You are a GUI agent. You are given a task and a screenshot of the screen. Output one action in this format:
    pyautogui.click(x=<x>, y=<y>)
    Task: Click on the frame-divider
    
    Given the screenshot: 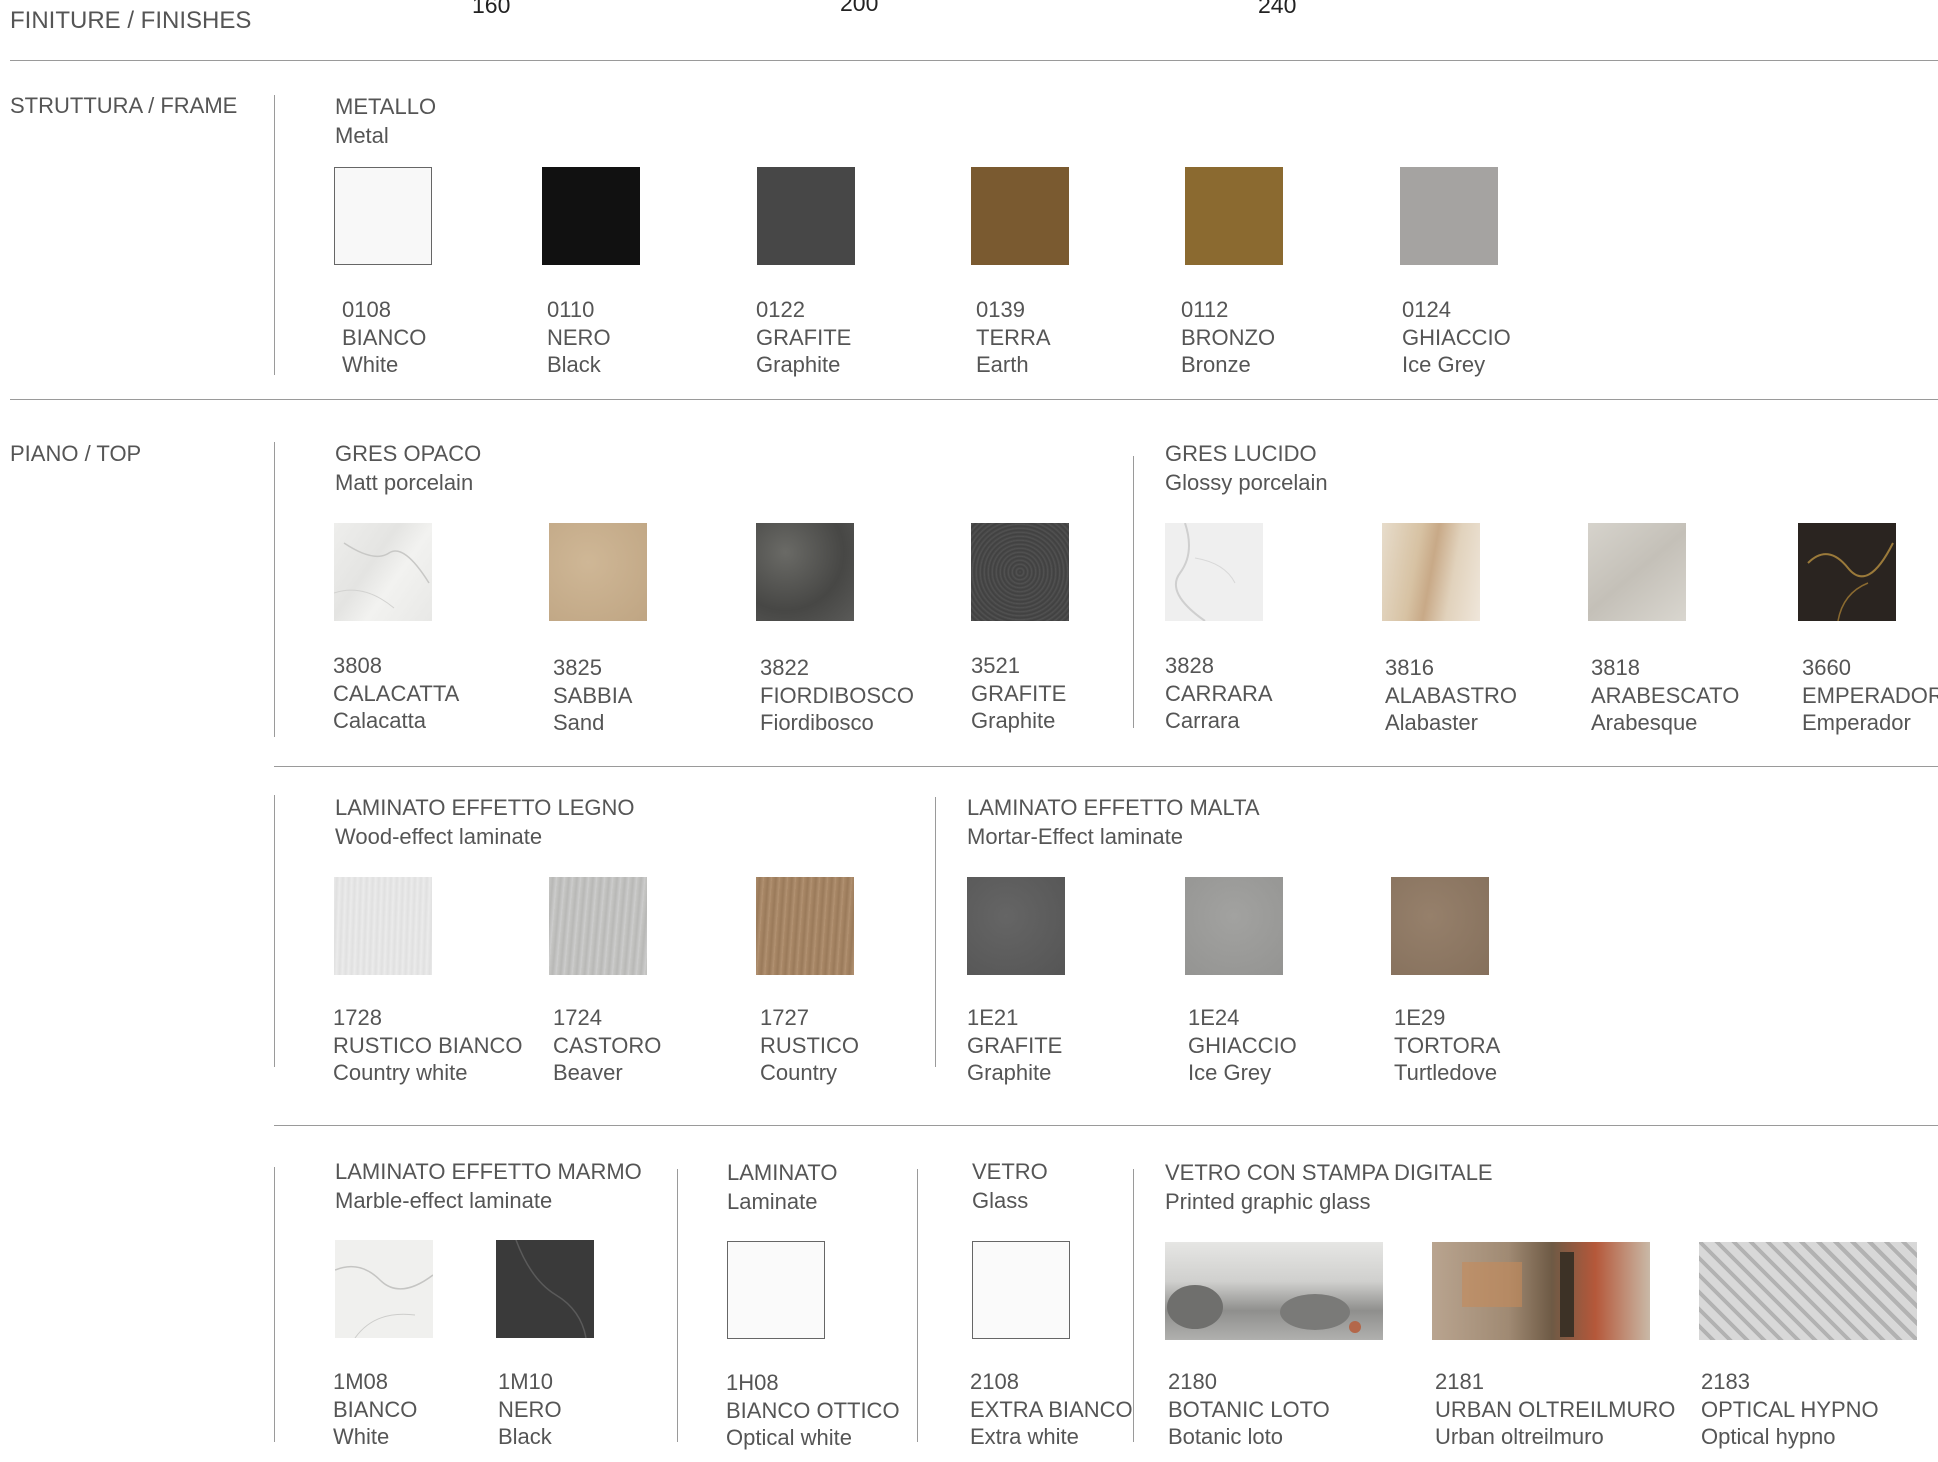 What is the action you would take?
    pyautogui.click(x=974, y=399)
    